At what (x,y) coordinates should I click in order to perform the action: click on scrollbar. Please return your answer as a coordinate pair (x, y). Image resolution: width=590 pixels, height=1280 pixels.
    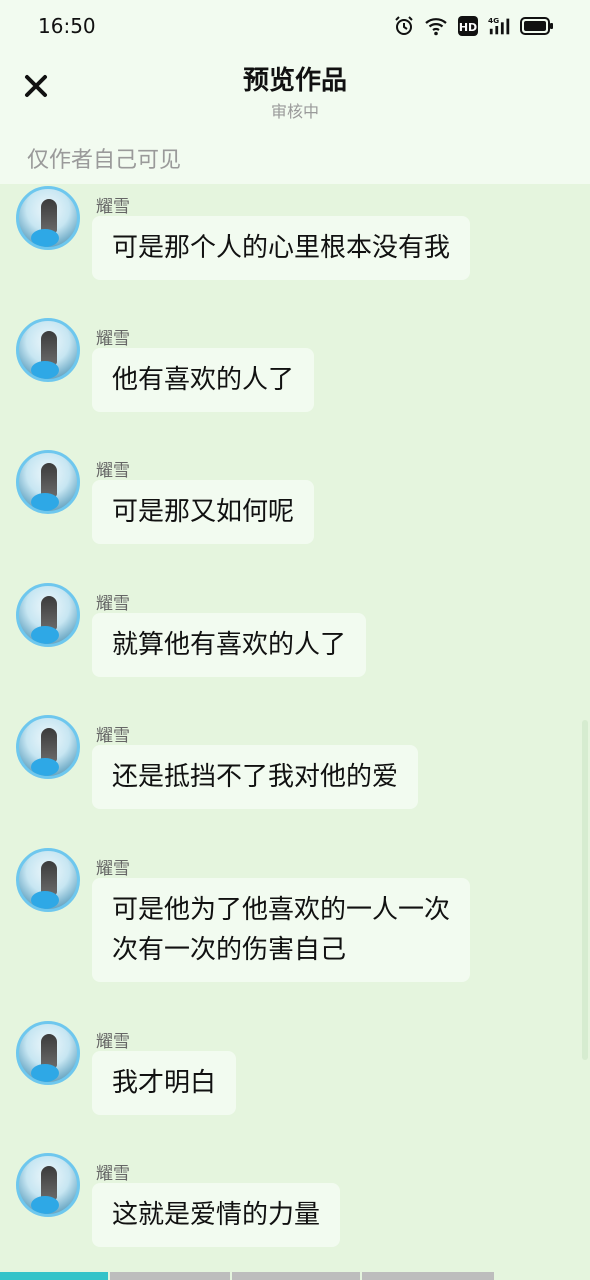
    Looking at the image, I should click on (585, 890).